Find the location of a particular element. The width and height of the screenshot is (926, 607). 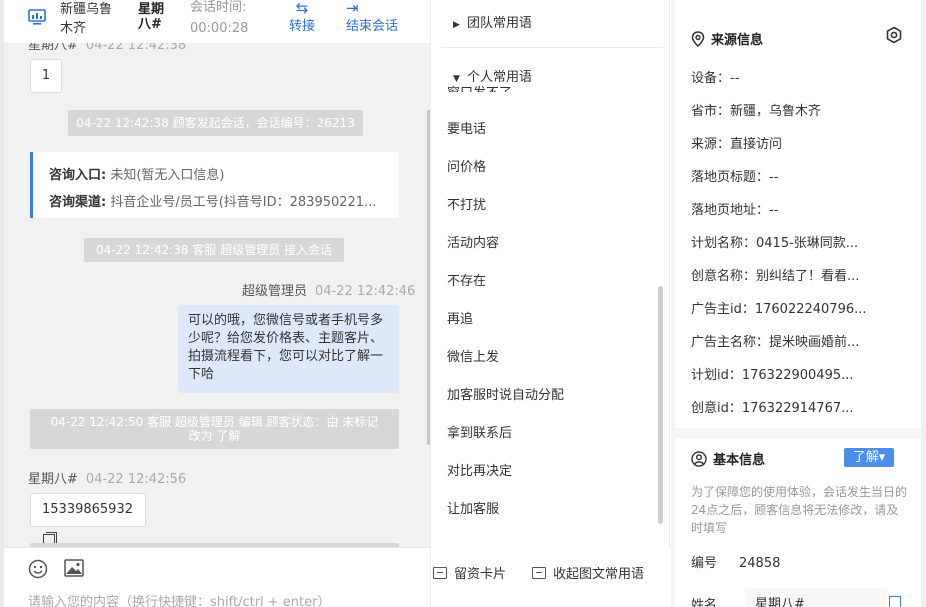

transfer-button: ⇆ 转接 is located at coordinates (302, 18).